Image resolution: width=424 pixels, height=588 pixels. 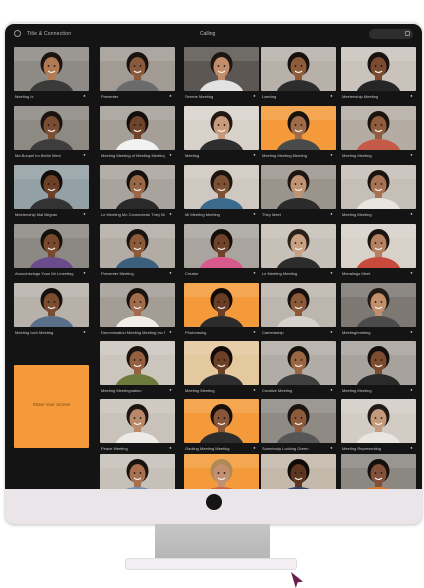 I want to click on participant-tile: Ma Boopel Im Berlin Meni ●, so click(x=51, y=132).